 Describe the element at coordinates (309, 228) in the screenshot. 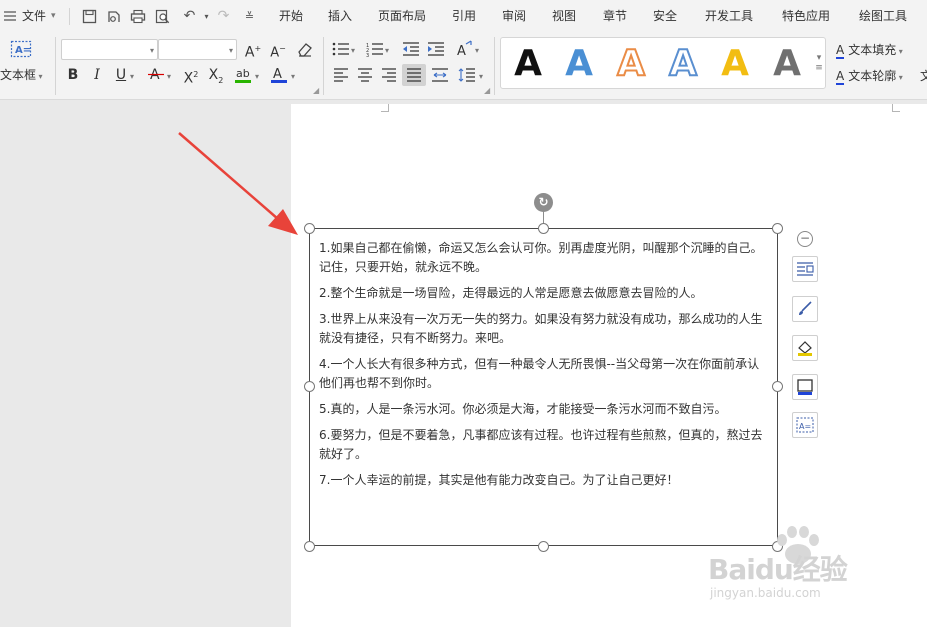

I see `resize-handle-top-left` at that location.